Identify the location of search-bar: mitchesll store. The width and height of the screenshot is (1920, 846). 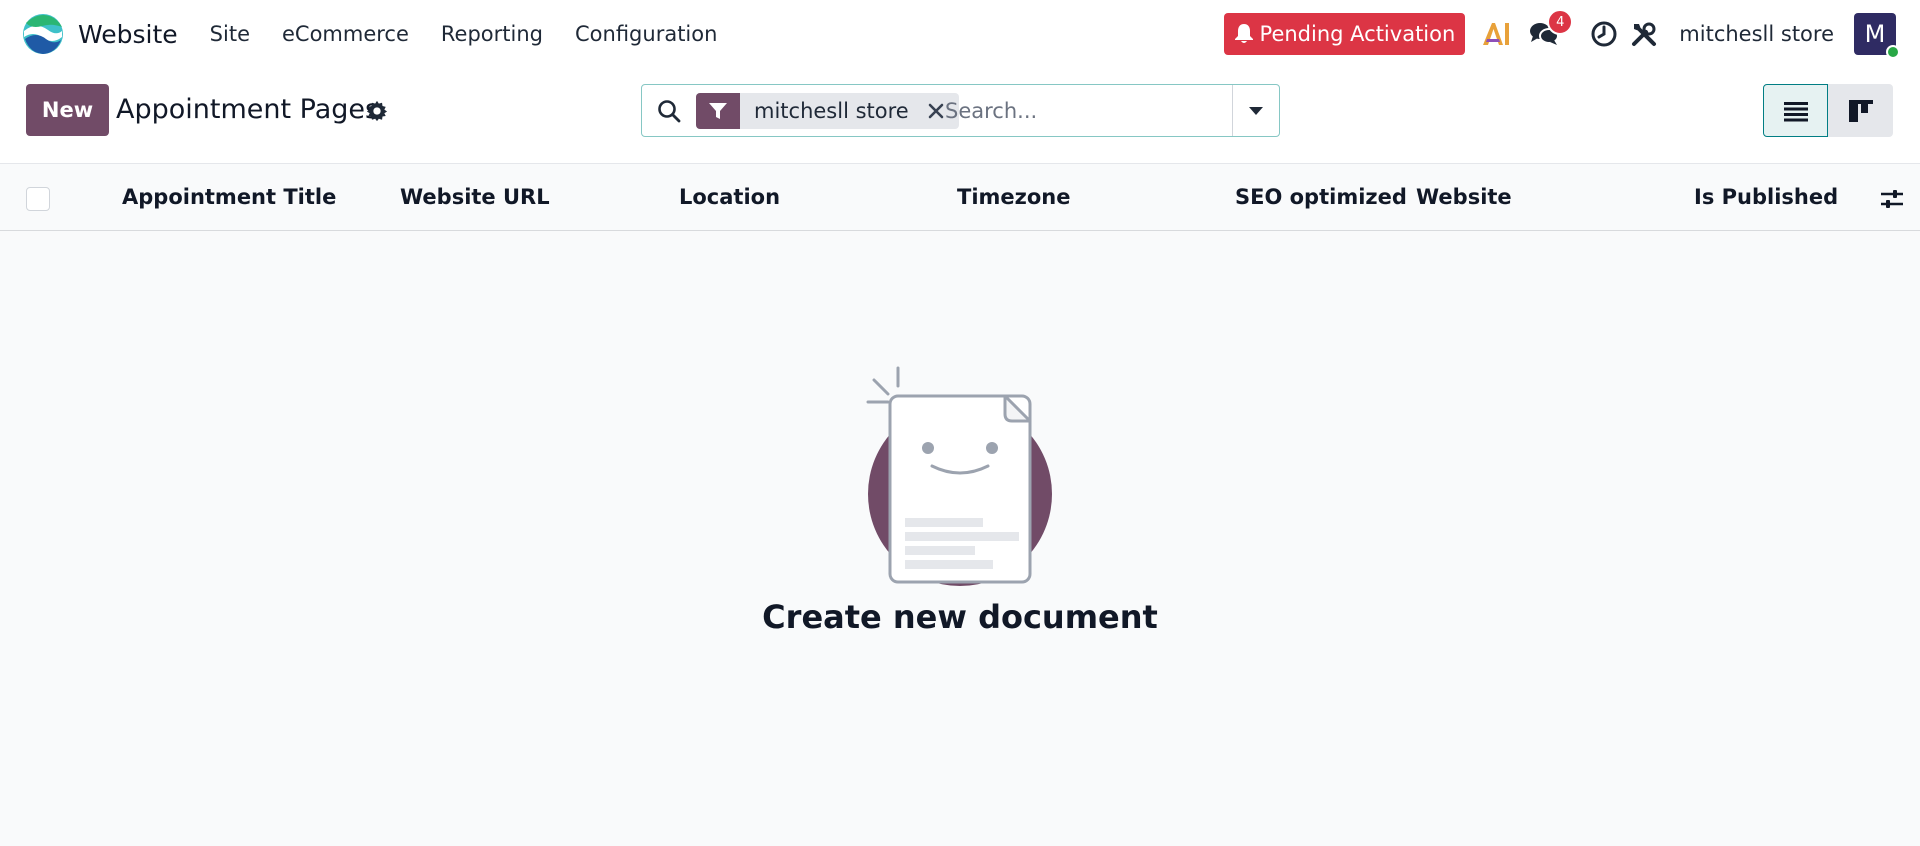
(960, 110).